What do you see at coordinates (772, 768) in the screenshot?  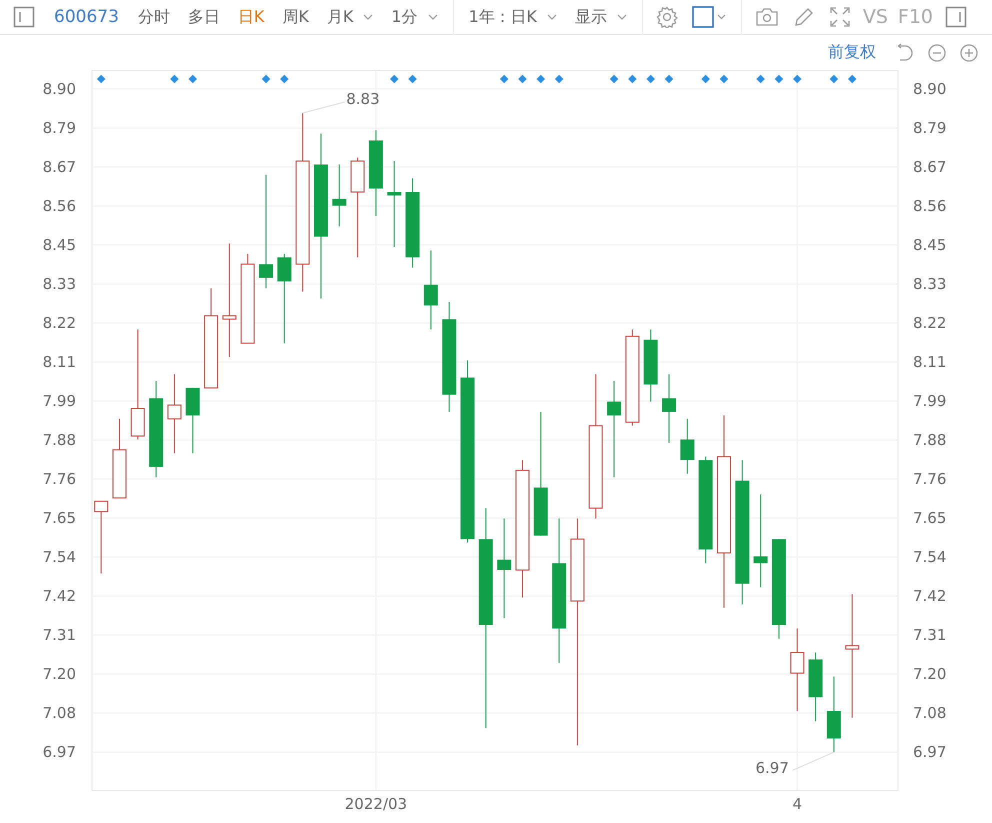 I see `price-label: 6.97` at bounding box center [772, 768].